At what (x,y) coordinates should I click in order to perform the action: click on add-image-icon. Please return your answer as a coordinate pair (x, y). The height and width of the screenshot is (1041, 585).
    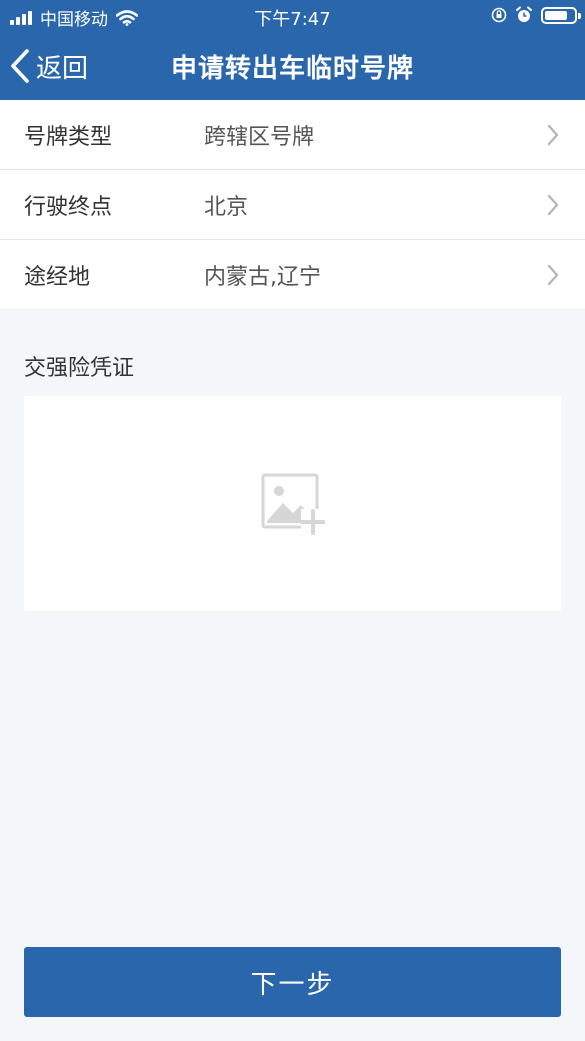
    Looking at the image, I should click on (293, 504).